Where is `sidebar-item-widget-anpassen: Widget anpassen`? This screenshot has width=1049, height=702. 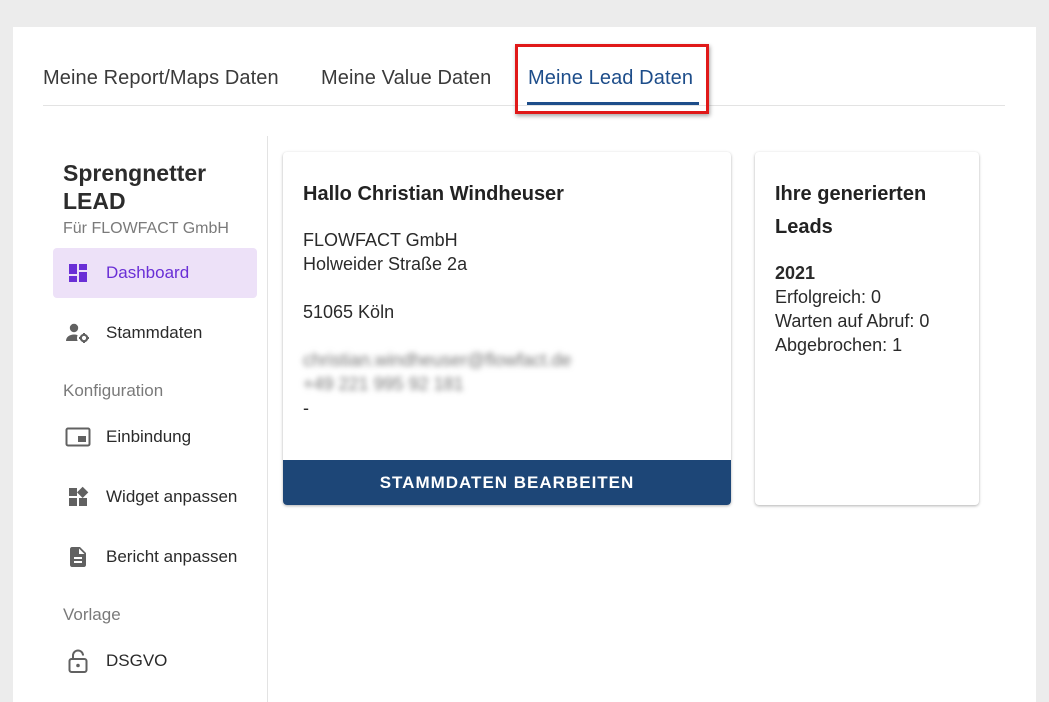
sidebar-item-widget-anpassen: Widget anpassen is located at coordinates (155, 497).